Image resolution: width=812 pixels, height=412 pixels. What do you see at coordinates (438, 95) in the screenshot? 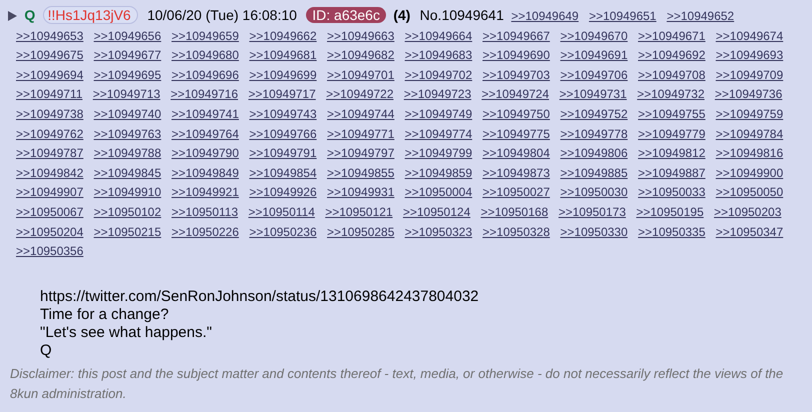
I see `backlink: >>10949723` at bounding box center [438, 95].